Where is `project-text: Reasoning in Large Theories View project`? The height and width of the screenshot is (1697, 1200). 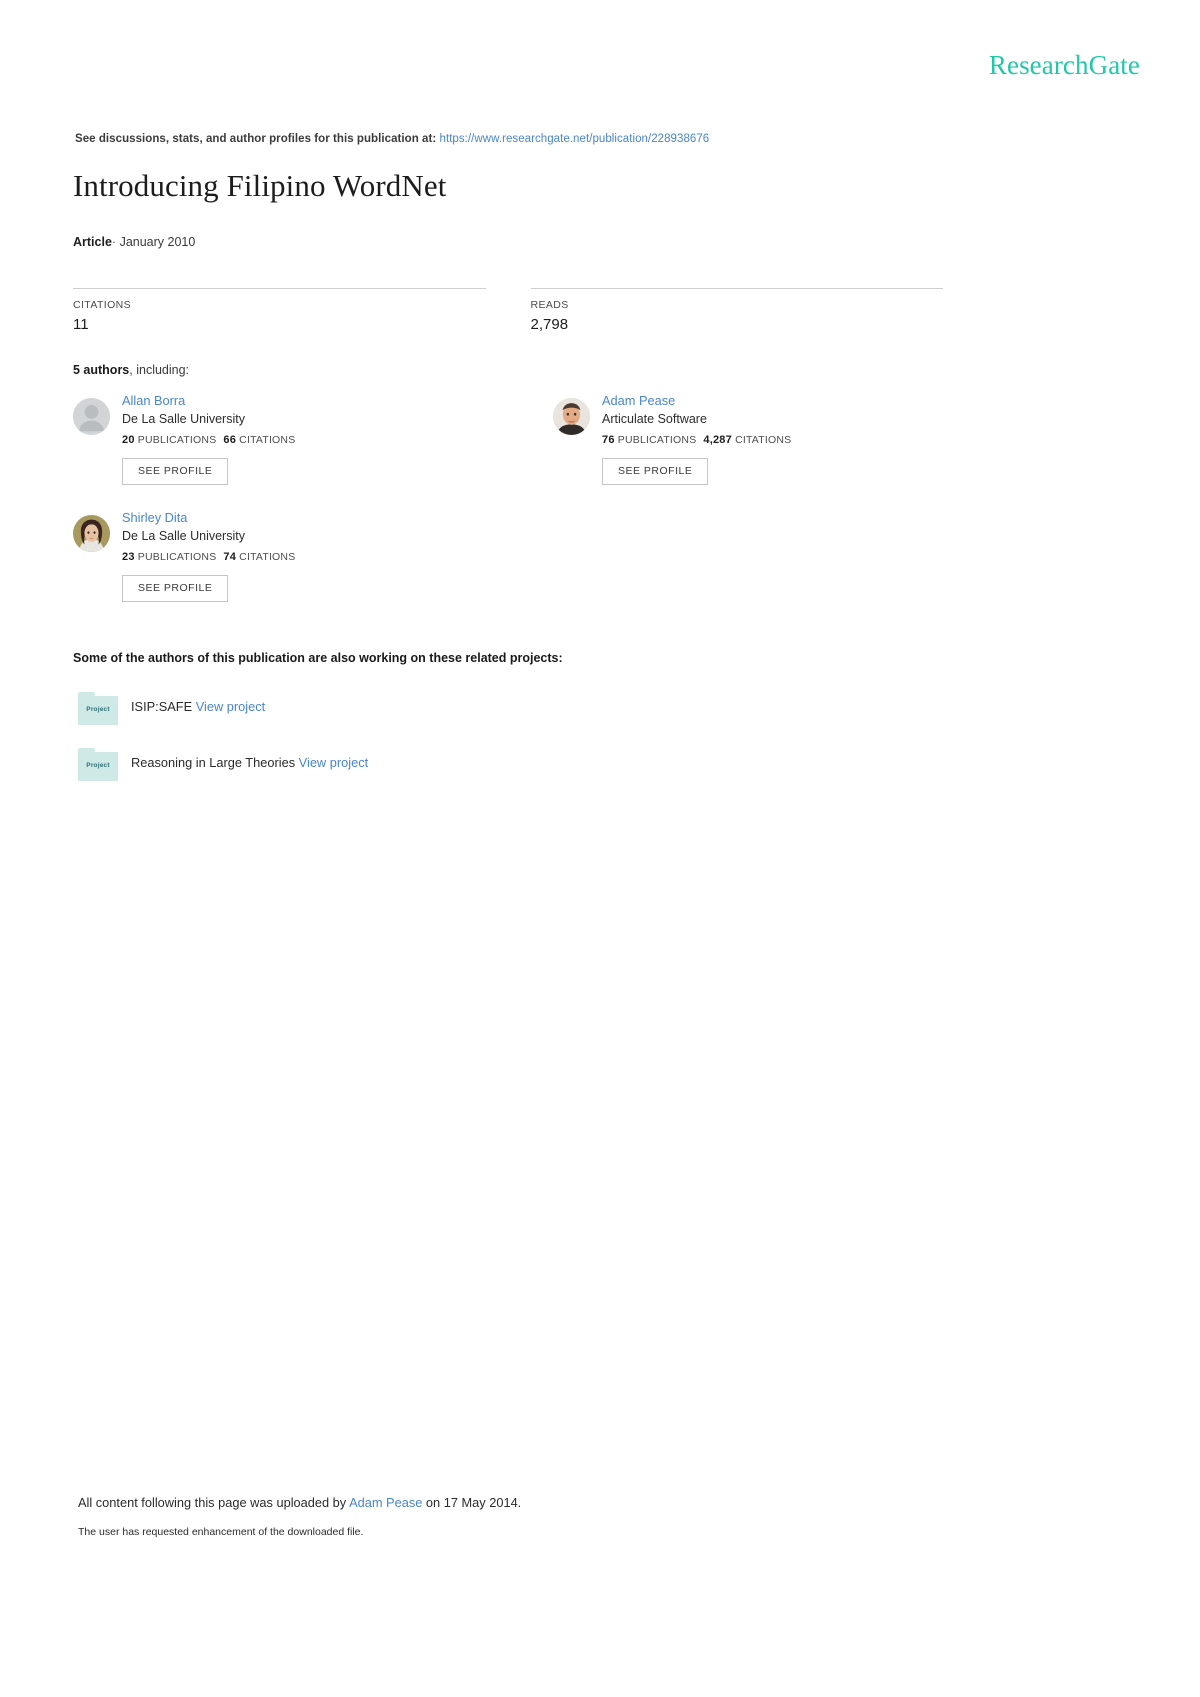
project-text: Reasoning in Large Theories View project is located at coordinates (249, 762).